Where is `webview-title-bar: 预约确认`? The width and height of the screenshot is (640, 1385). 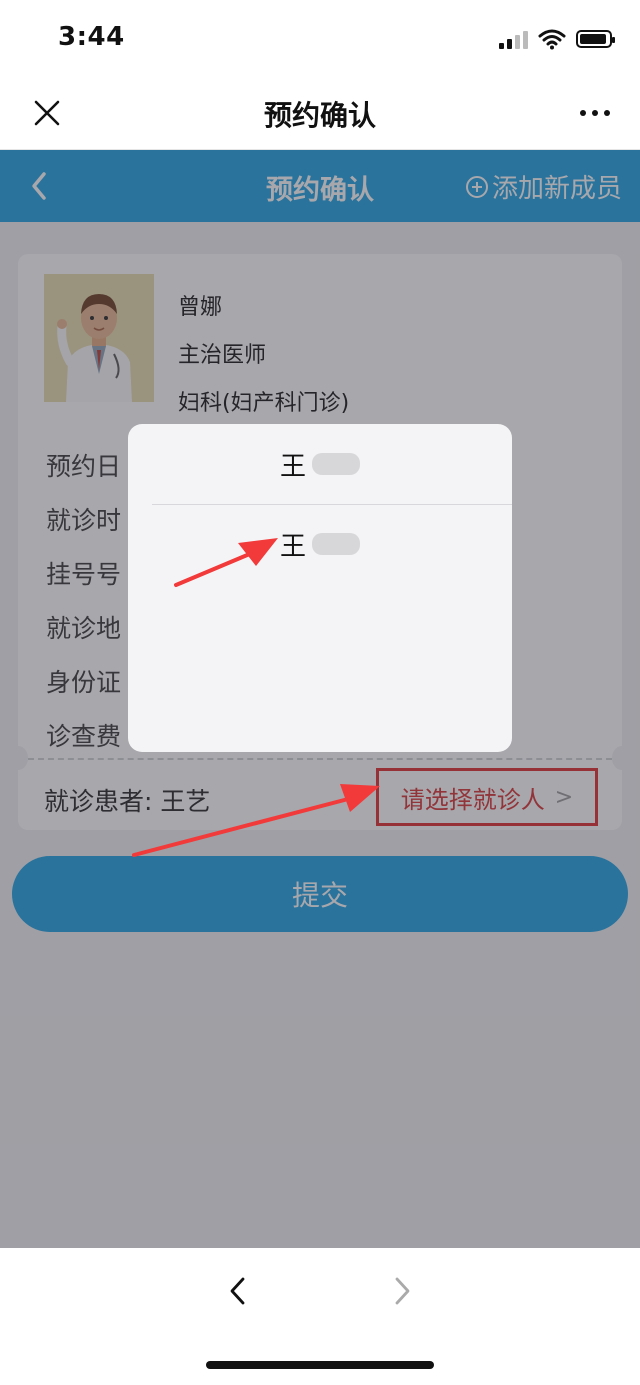 webview-title-bar: 预约确认 is located at coordinates (320, 115).